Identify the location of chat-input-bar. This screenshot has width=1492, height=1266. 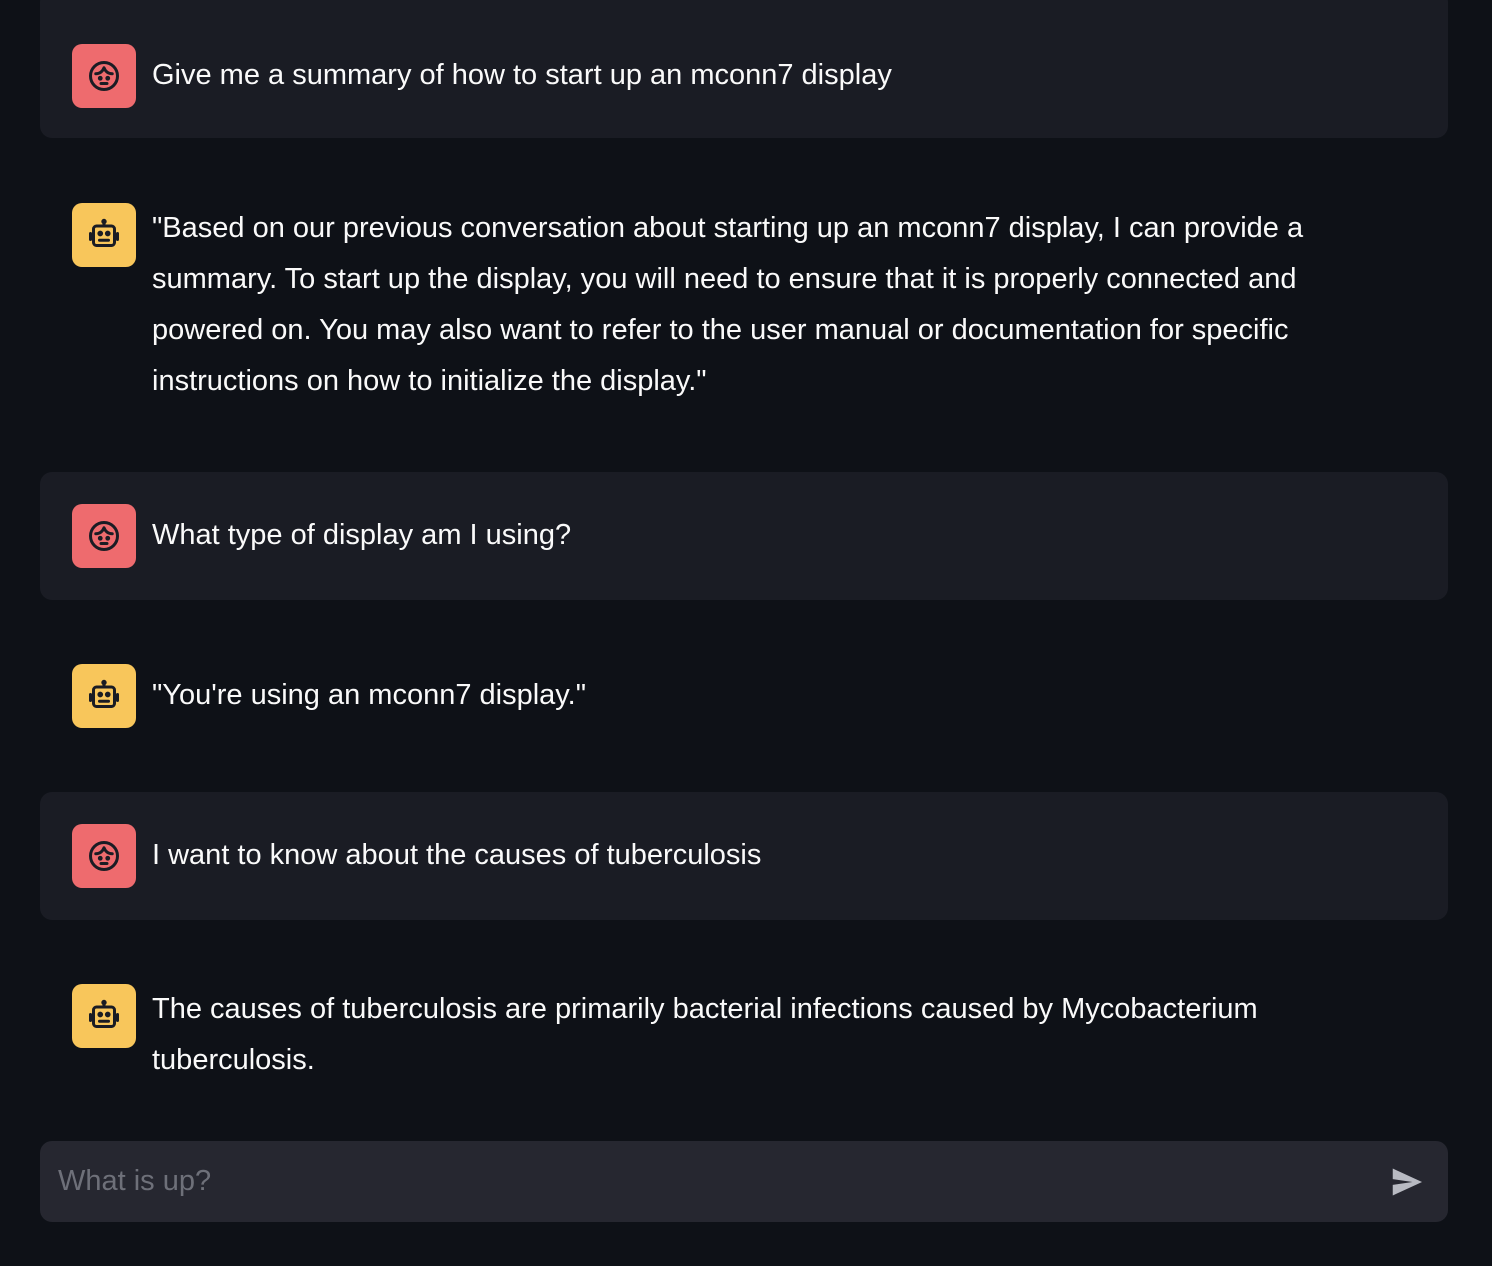
(744, 1181).